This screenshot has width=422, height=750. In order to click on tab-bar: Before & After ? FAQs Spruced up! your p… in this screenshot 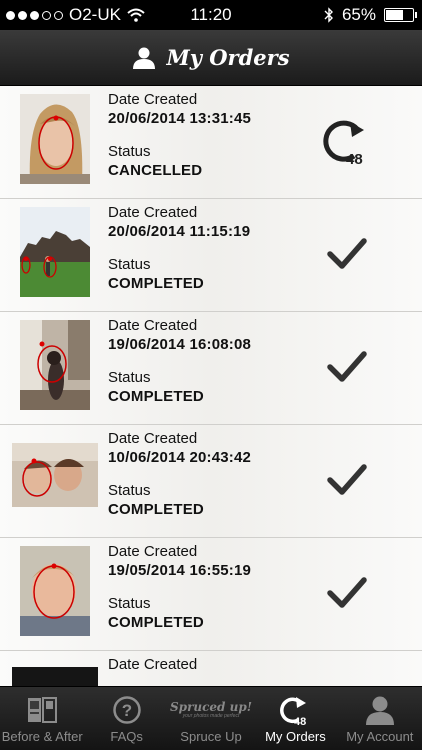, I will do `click(211, 718)`.